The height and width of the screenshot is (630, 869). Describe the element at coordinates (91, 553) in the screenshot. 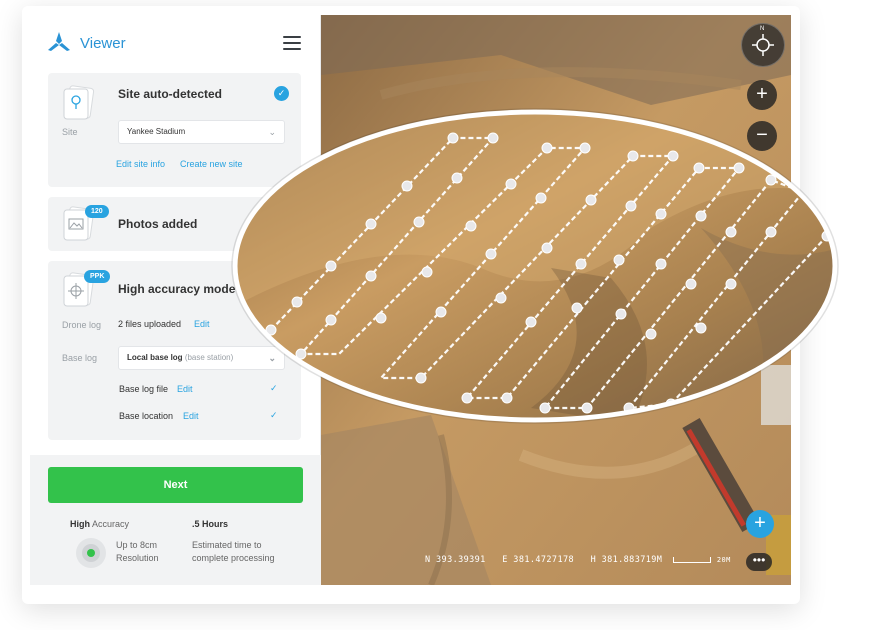

I see `accuracy-target-icon` at that location.